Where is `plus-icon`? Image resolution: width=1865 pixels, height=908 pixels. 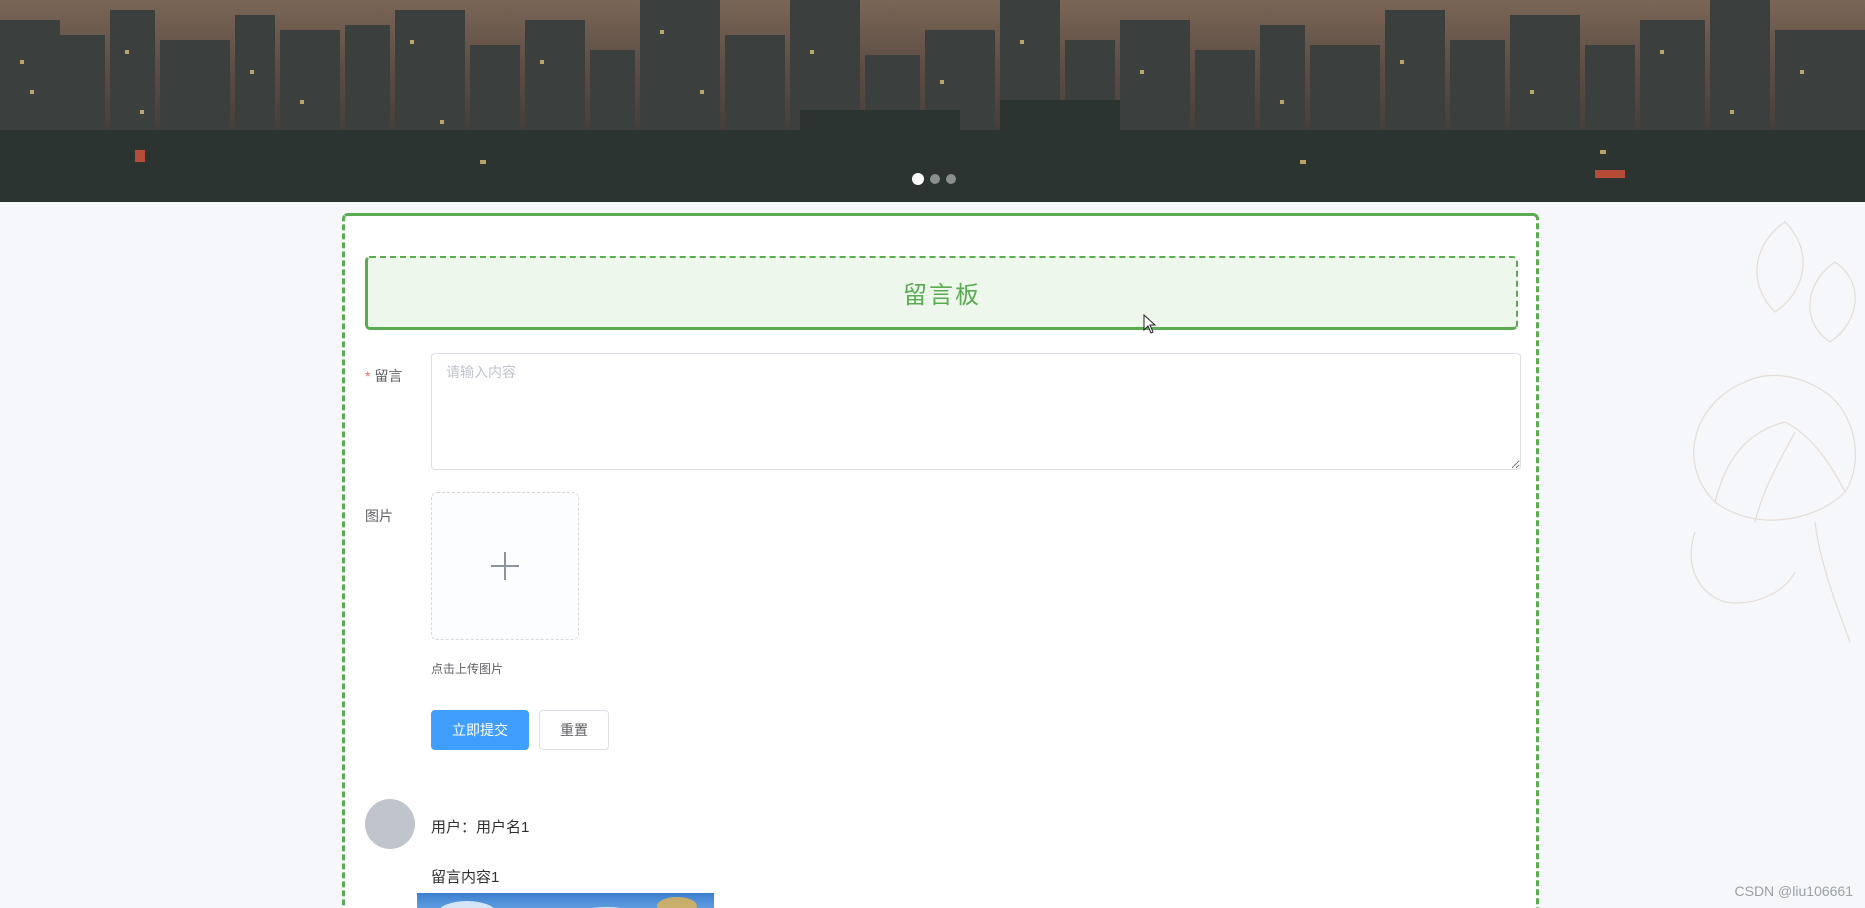 plus-icon is located at coordinates (505, 566).